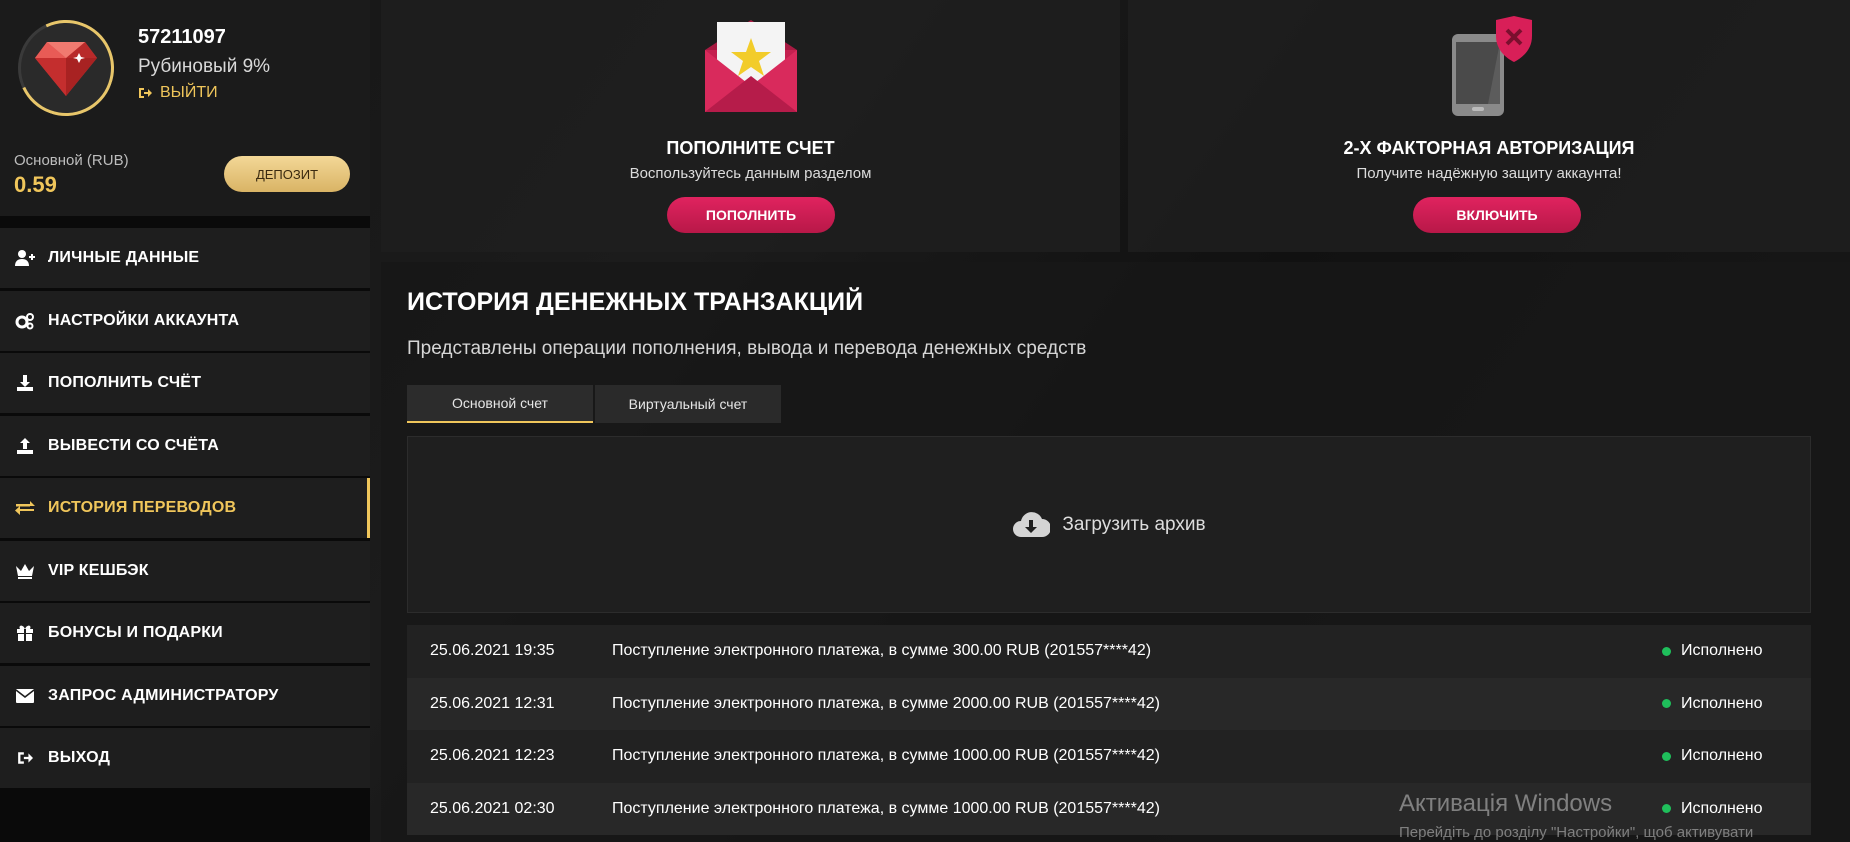 The height and width of the screenshot is (842, 1850). Describe the element at coordinates (1032, 524) in the screenshot. I see `cloud-download-icon` at that location.